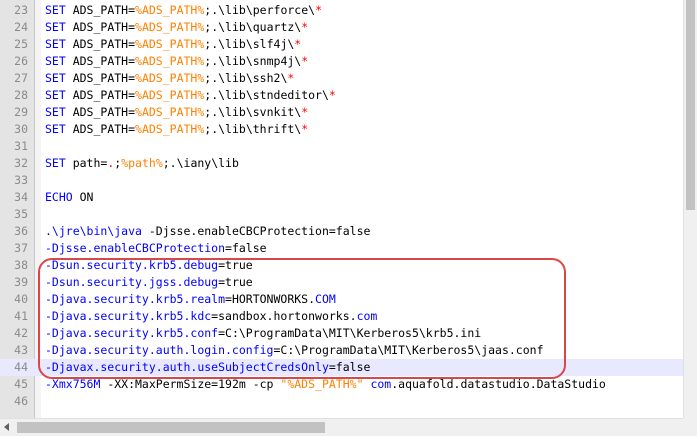 The image size is (697, 436). I want to click on code-token: ;.\lib\svnkit\, so click(253, 112).